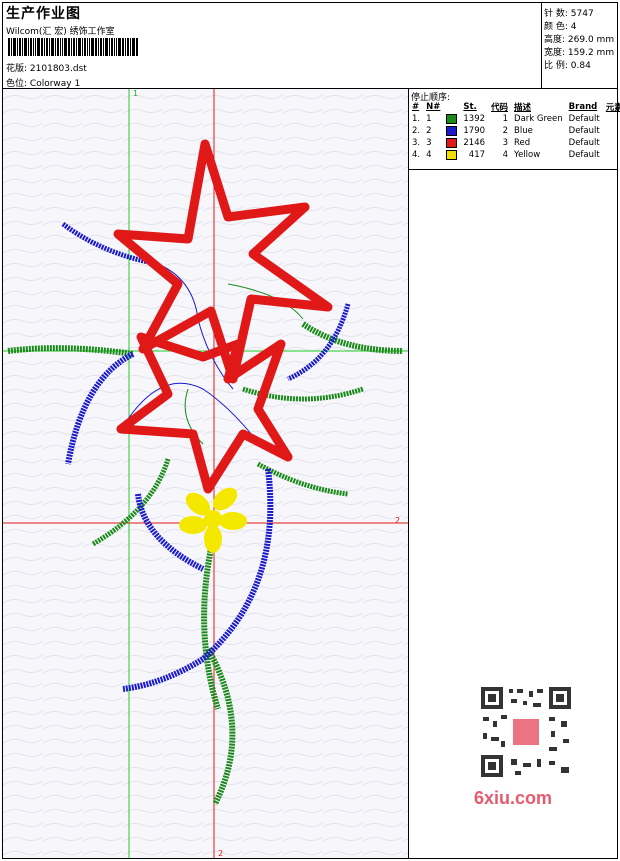 This screenshot has height=861, width=620. Describe the element at coordinates (583, 107) in the screenshot. I see `col-brand: Brand` at that location.